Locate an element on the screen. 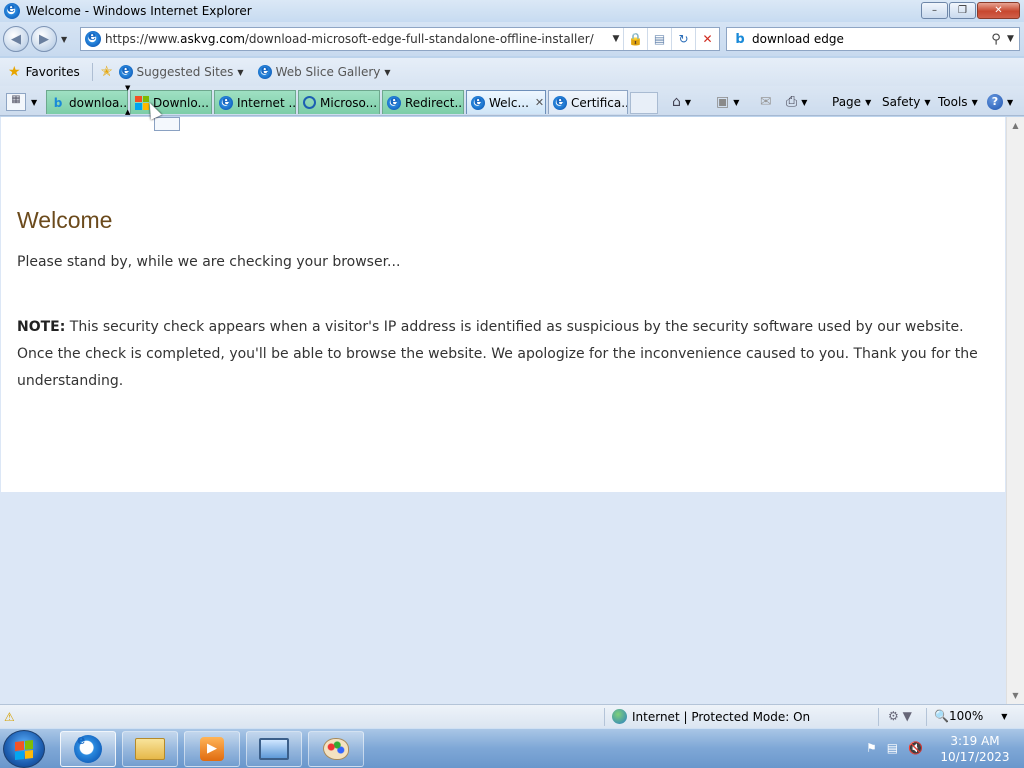 The height and width of the screenshot is (768, 1024). taskbar-windows-explorer is located at coordinates (150, 749).